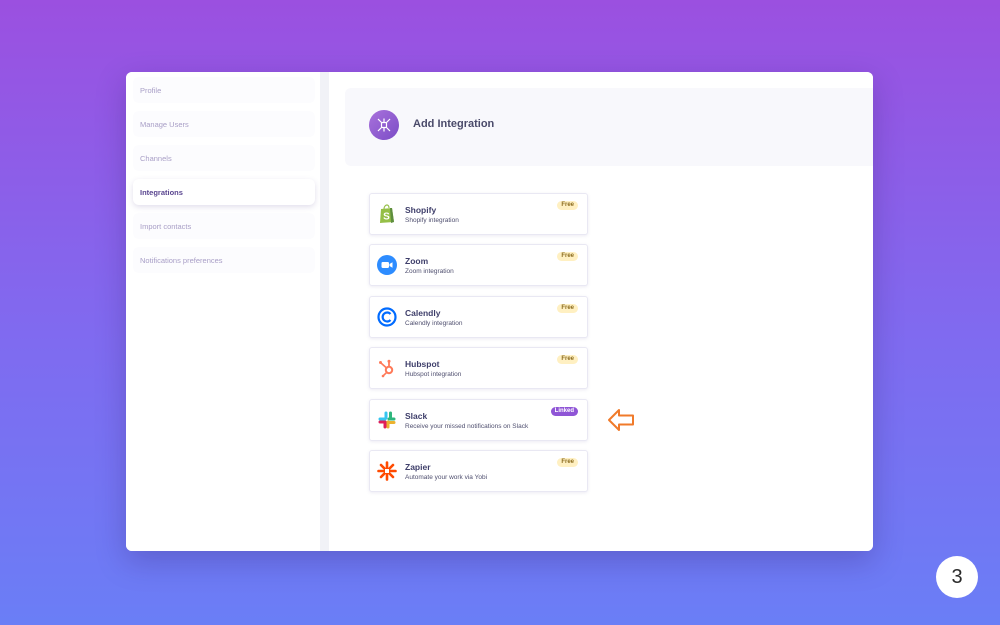 Image resolution: width=1000 pixels, height=625 pixels. What do you see at coordinates (416, 416) in the screenshot?
I see `integration-name: Slack` at bounding box center [416, 416].